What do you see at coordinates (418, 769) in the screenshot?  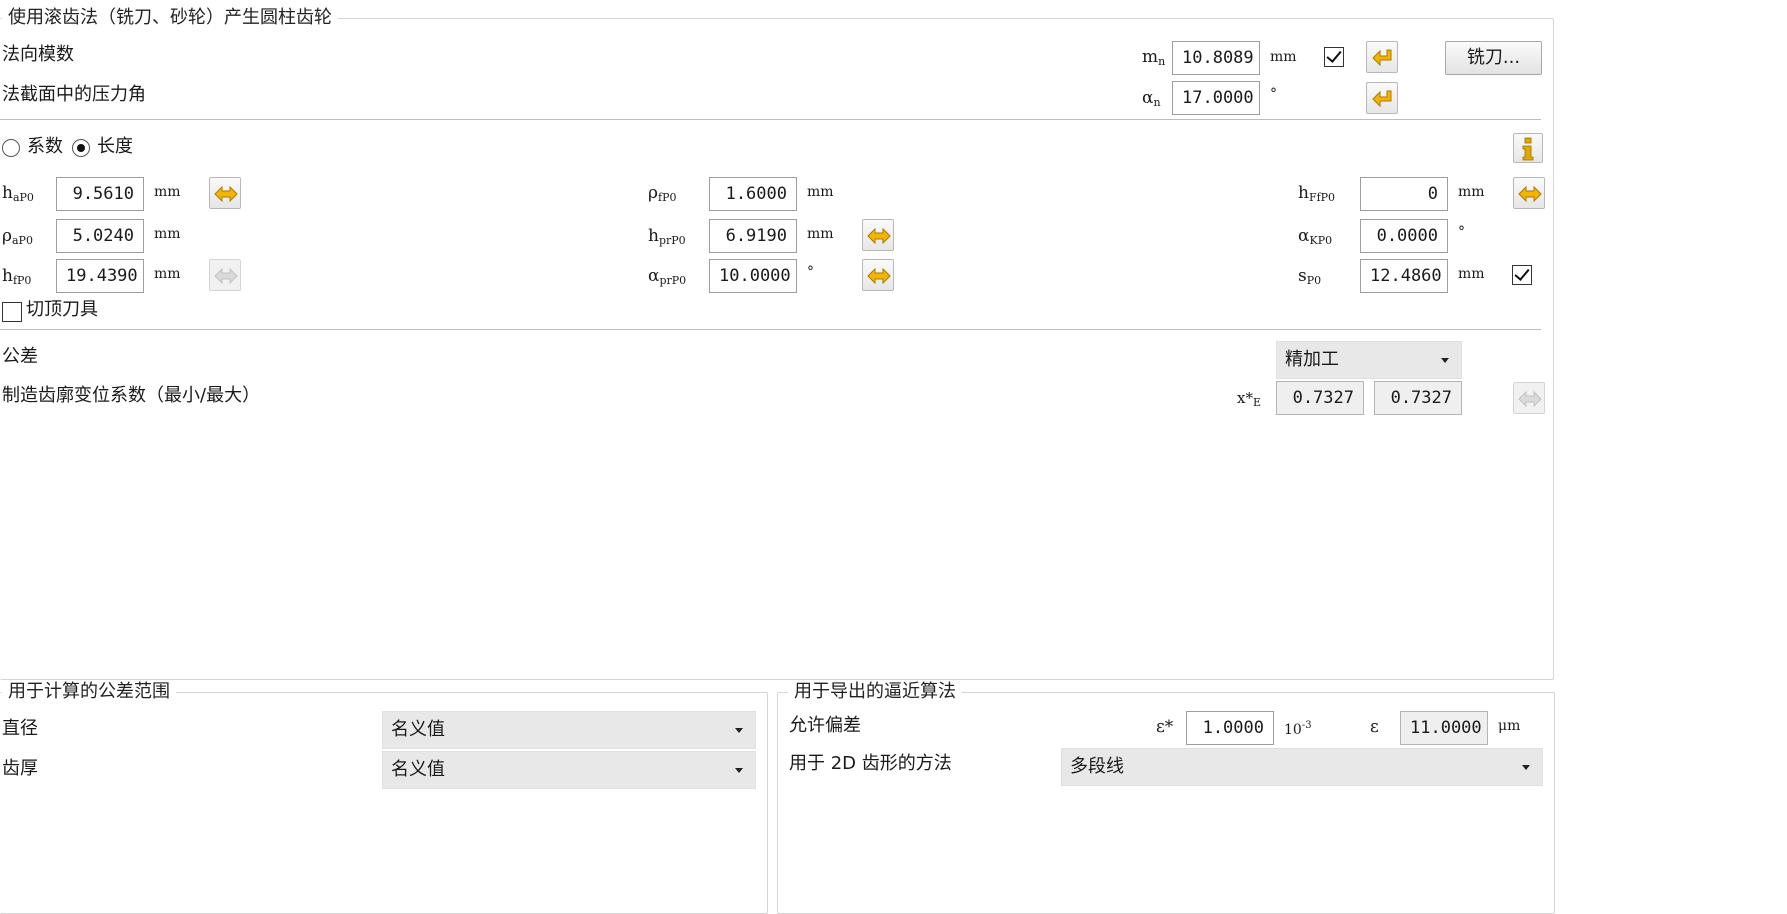 I see `thickness-value: 名义值` at bounding box center [418, 769].